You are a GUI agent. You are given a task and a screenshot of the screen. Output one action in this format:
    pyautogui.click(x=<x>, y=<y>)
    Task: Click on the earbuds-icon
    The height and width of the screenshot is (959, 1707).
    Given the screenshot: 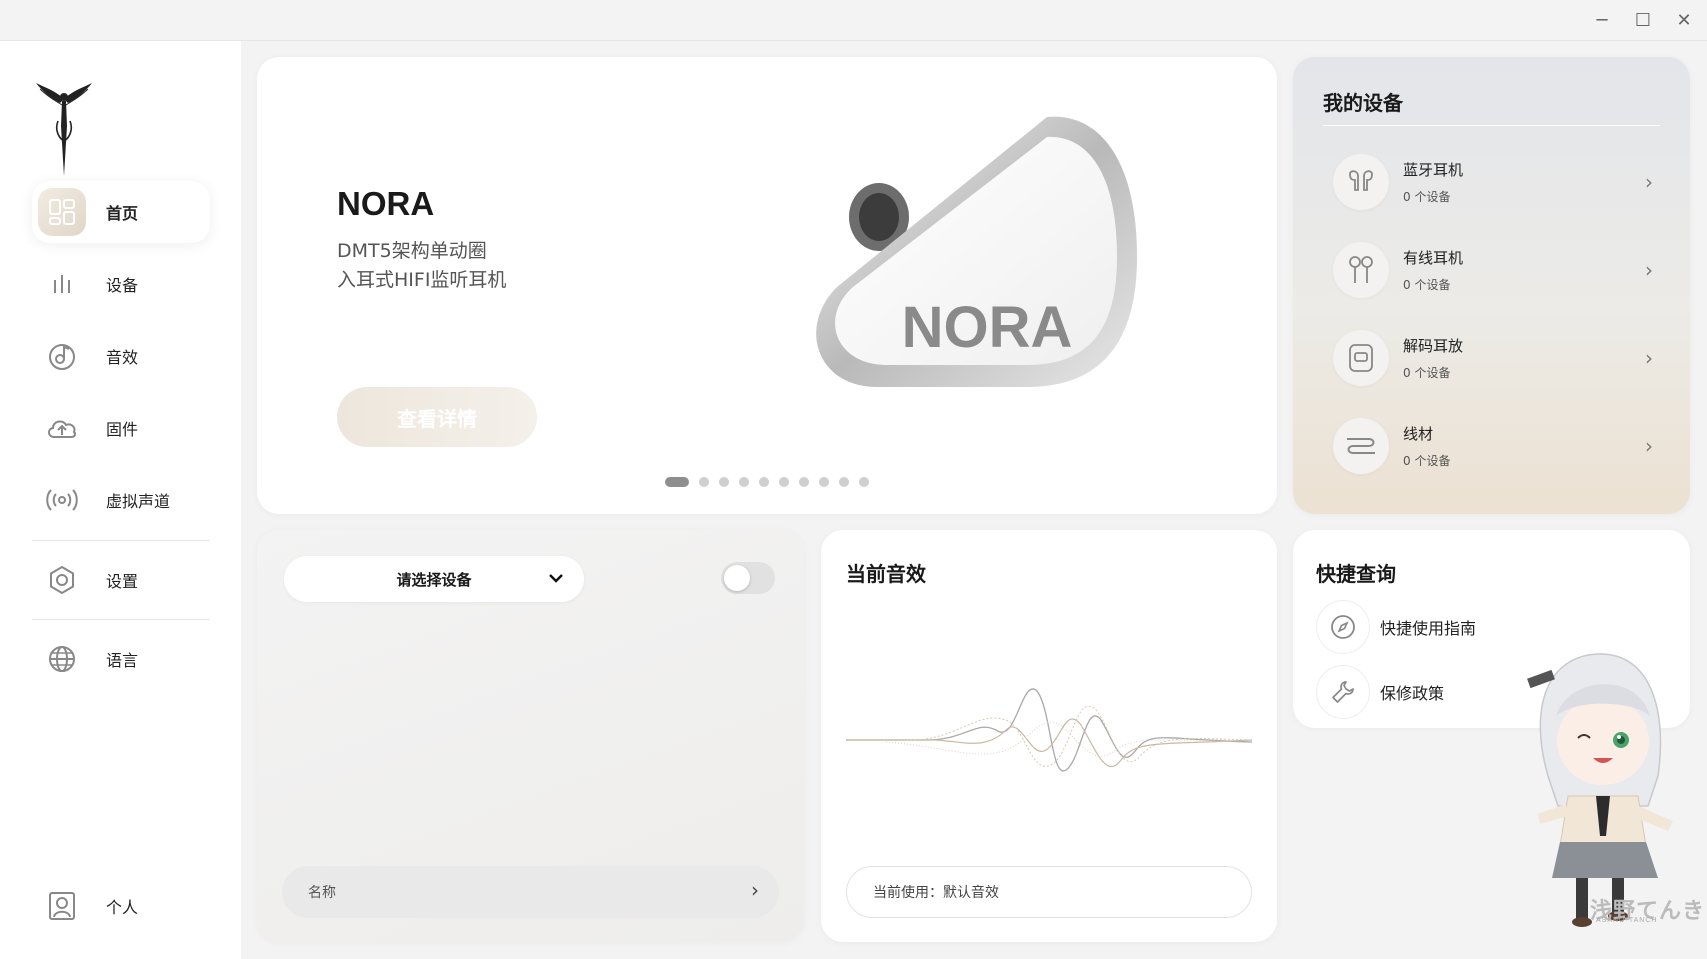 What is the action you would take?
    pyautogui.click(x=1361, y=182)
    